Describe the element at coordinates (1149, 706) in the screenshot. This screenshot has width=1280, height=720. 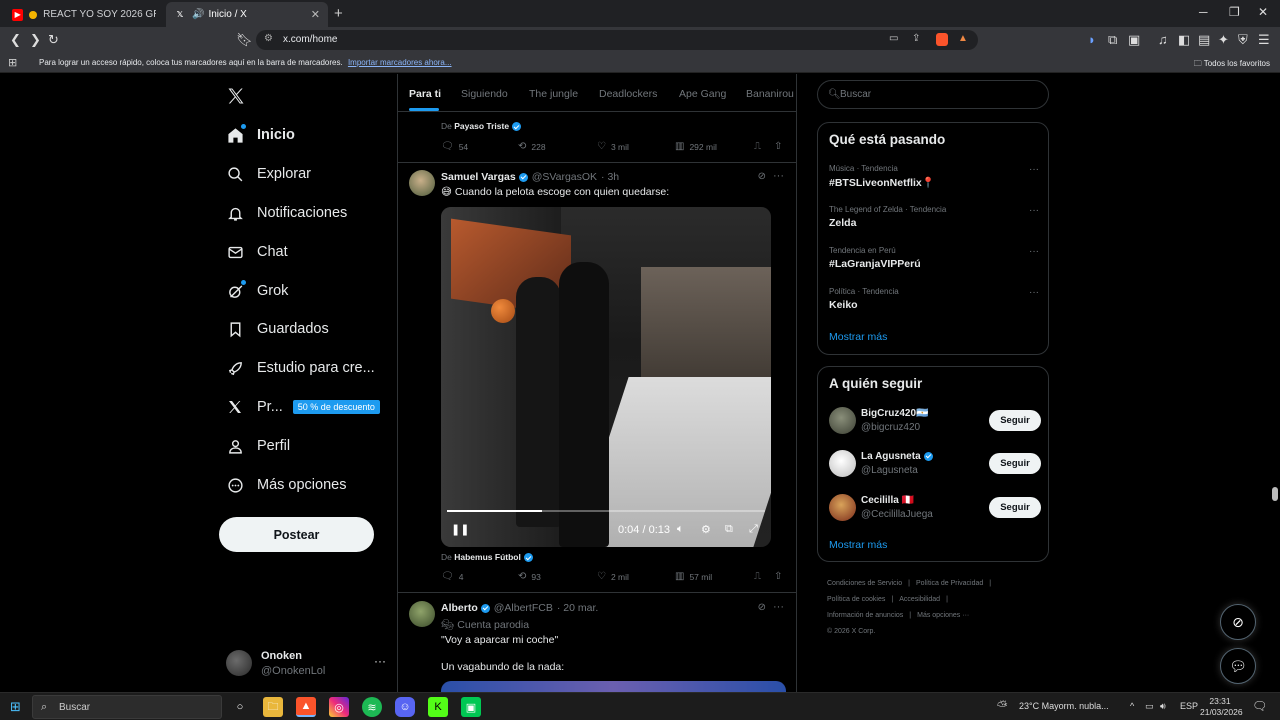
I see `network-icon: ▭` at that location.